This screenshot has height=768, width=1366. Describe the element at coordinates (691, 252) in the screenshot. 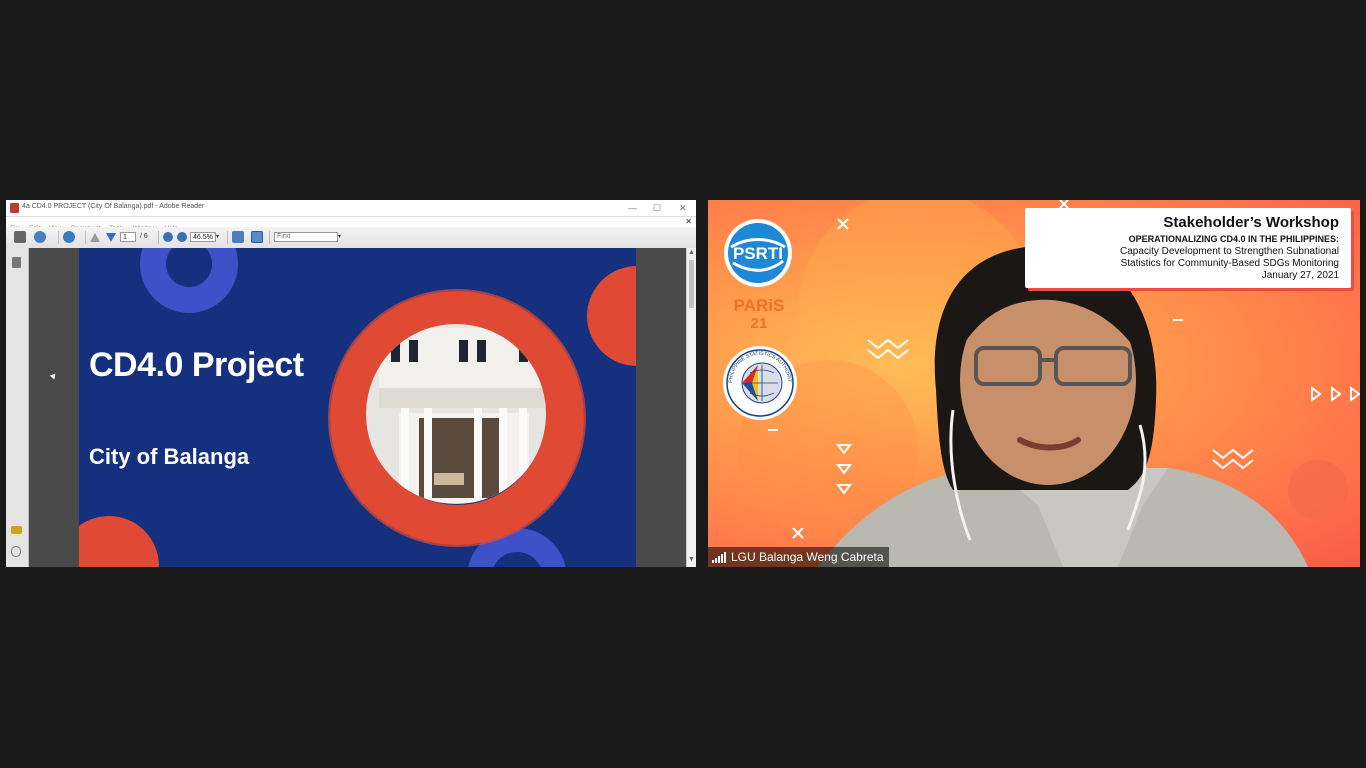

I see `scroll-up-icon: ▲` at that location.